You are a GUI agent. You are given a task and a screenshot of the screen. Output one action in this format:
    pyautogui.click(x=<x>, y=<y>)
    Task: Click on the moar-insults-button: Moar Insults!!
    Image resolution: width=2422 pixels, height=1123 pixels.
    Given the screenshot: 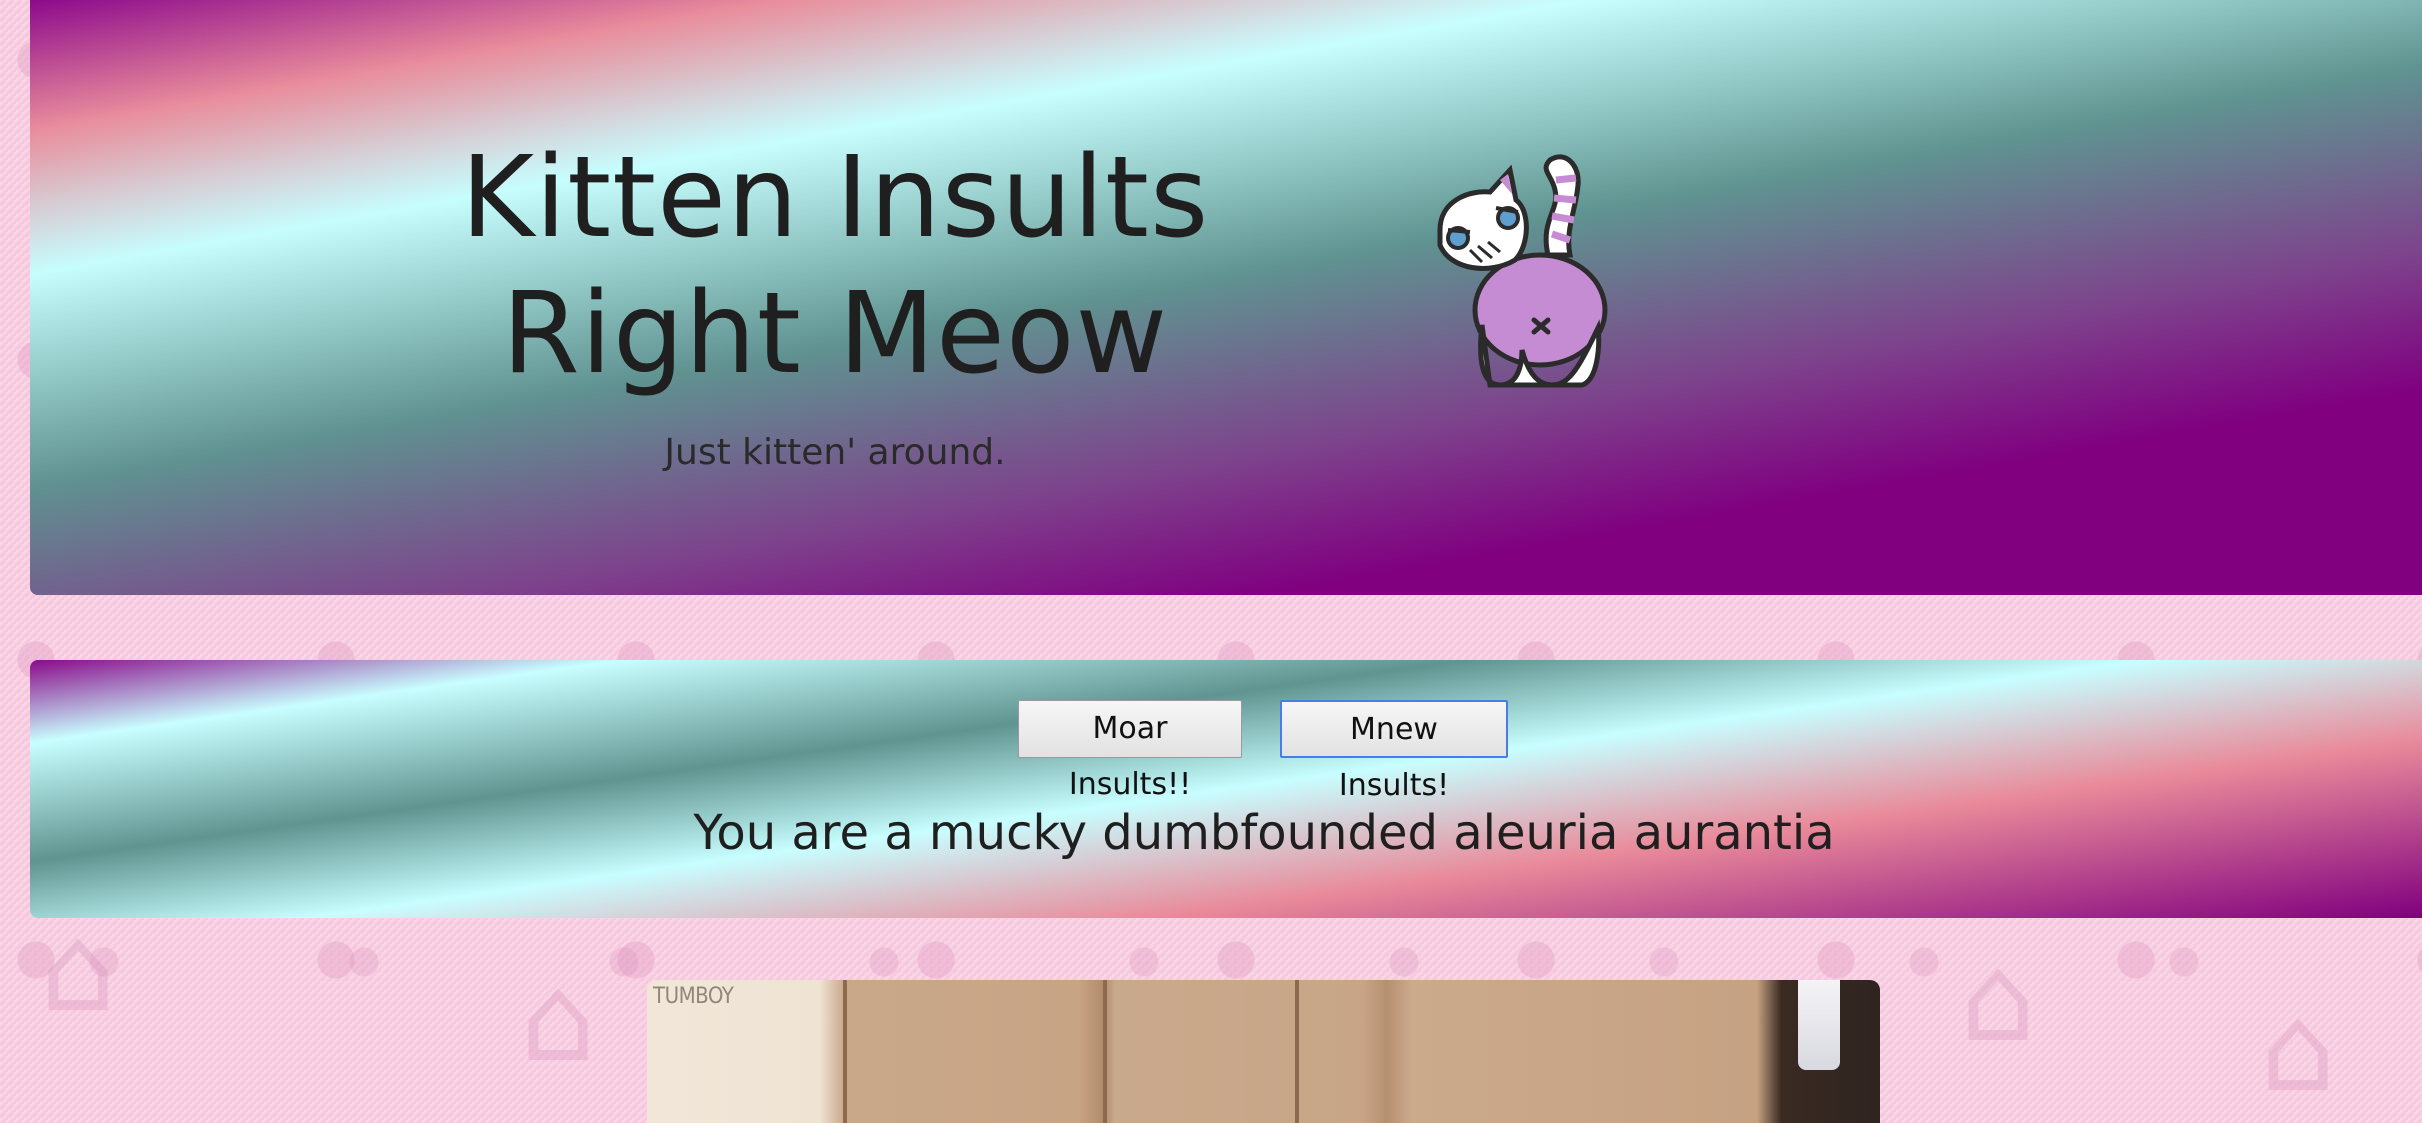 What is the action you would take?
    pyautogui.click(x=1130, y=751)
    